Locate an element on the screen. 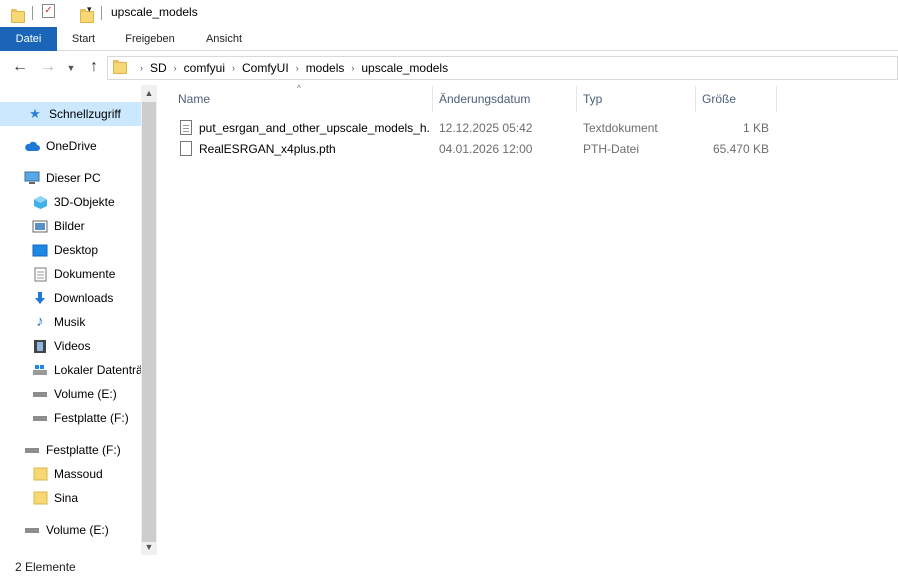 This screenshot has height=578, width=898. sidebar-item-festplatte-f-root: Festplatte (F:) is located at coordinates (70, 450).